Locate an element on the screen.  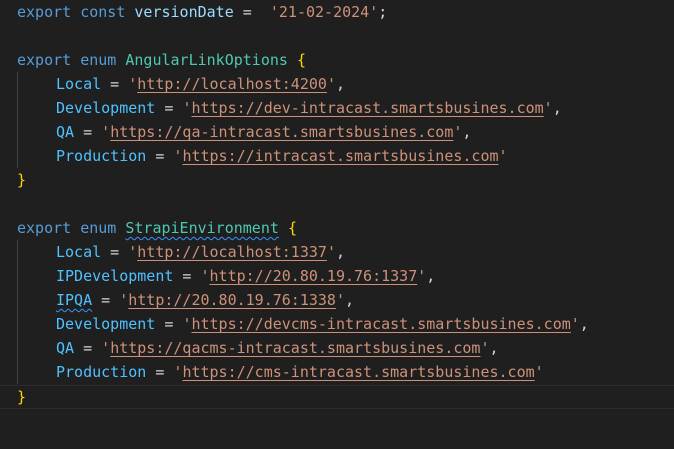
string-literal: '21-02-2024' is located at coordinates (324, 12).